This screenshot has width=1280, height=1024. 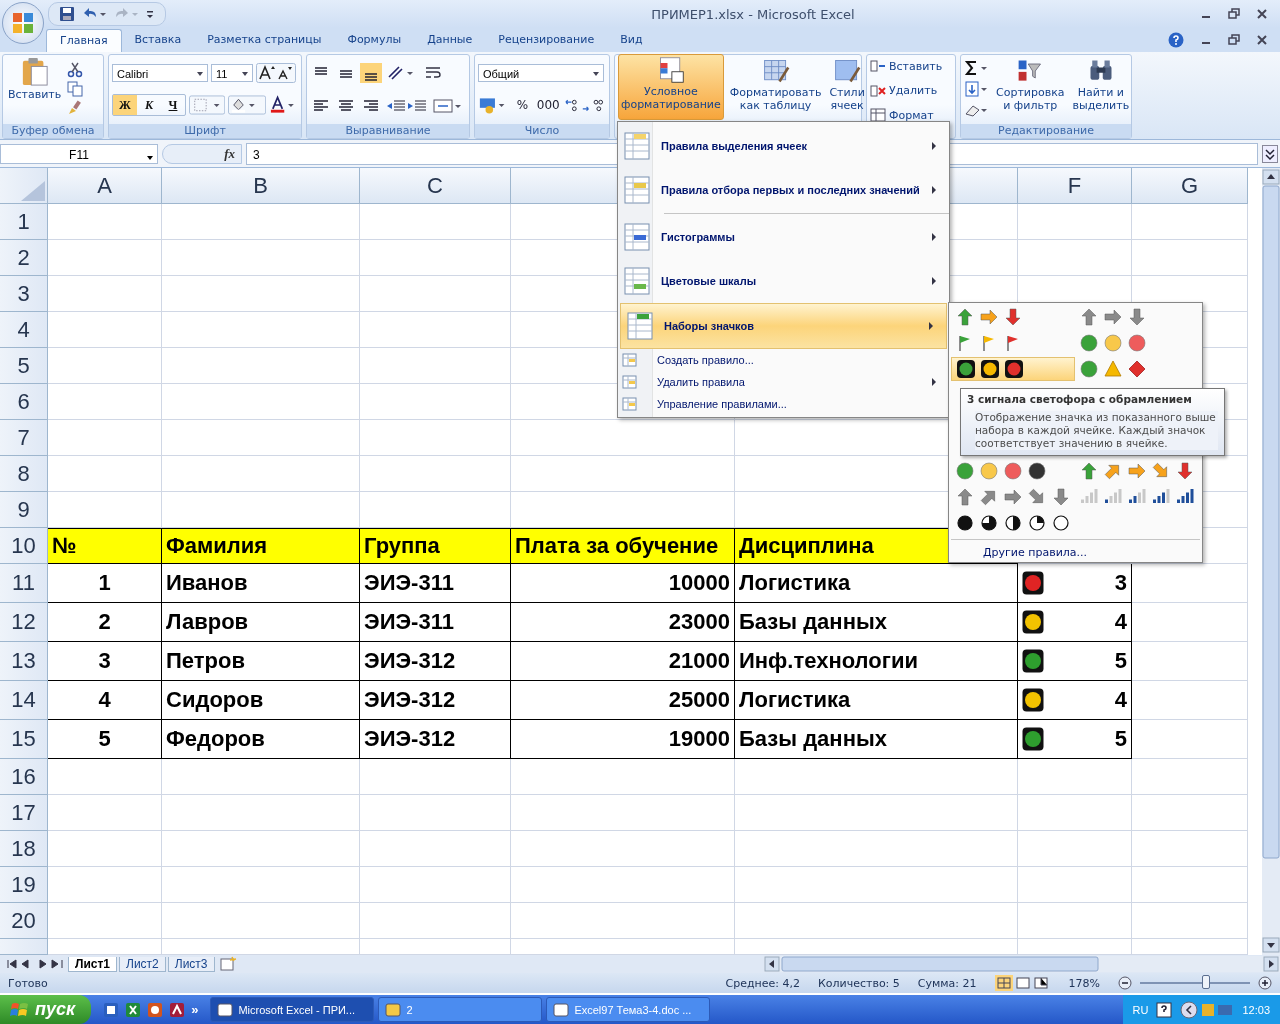 What do you see at coordinates (105, 622) in the screenshot?
I see `table-cell: 2` at bounding box center [105, 622].